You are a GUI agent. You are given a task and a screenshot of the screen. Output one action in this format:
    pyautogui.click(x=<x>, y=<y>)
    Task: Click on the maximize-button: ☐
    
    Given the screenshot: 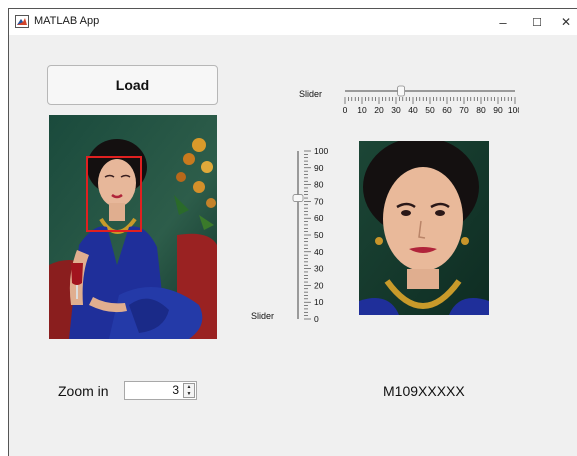 What is the action you would take?
    pyautogui.click(x=537, y=22)
    